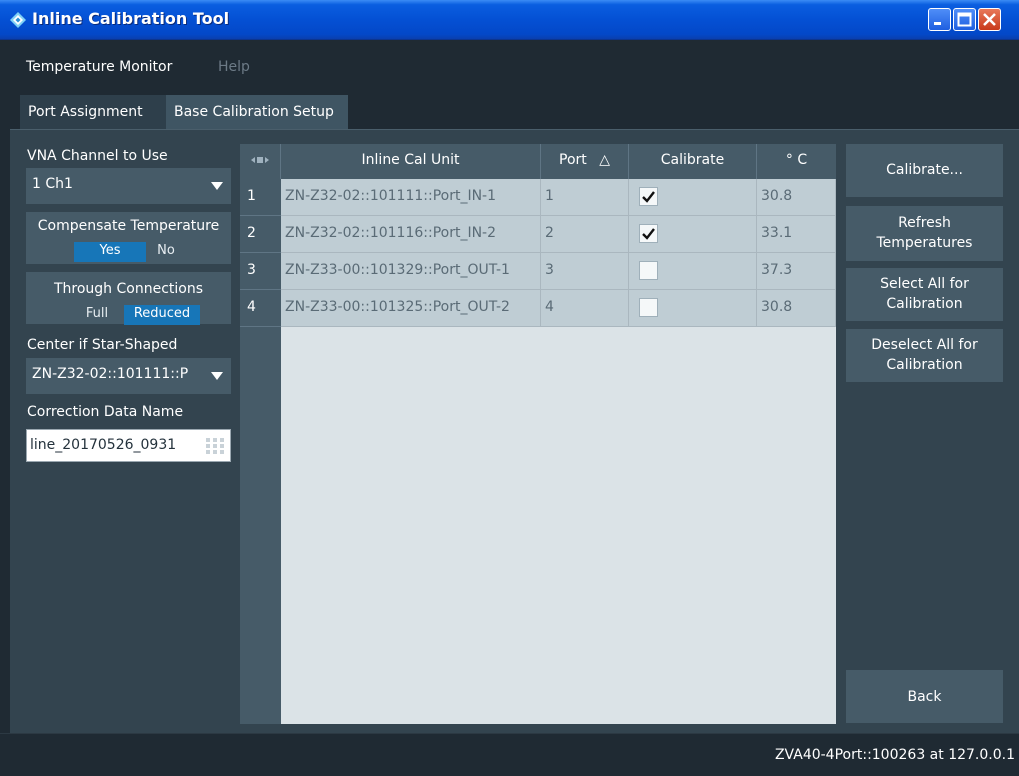  I want to click on minimize-icon, so click(937, 23).